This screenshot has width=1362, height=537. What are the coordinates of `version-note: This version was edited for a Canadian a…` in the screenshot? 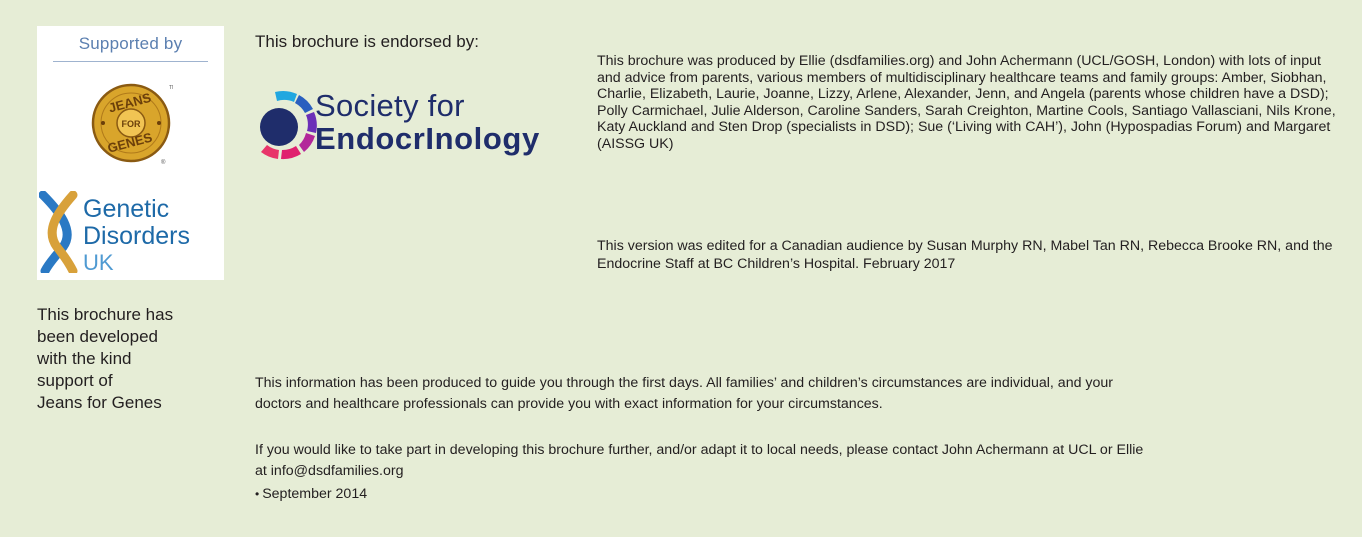 It's located at (965, 255).